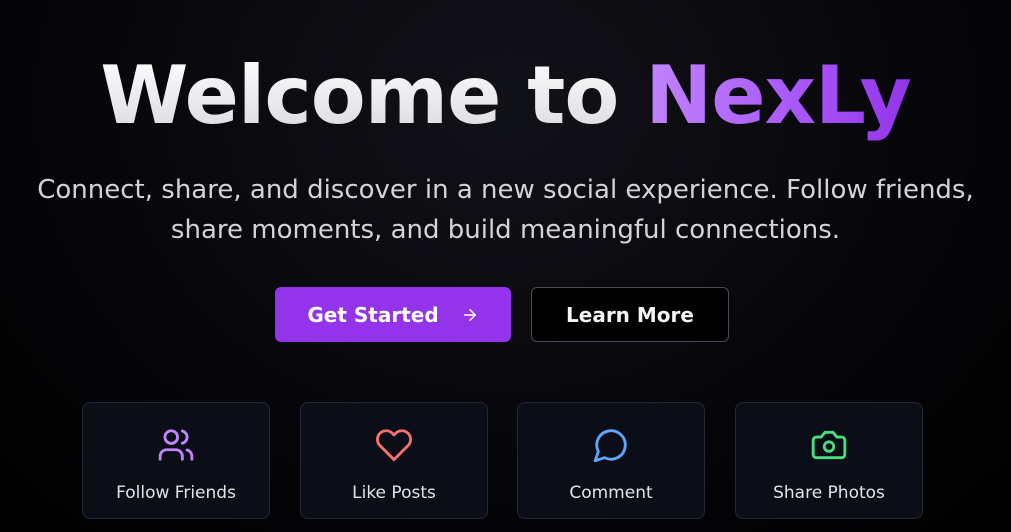 The image size is (1011, 532). I want to click on feature-card-share-photos: Share Photos, so click(829, 460).